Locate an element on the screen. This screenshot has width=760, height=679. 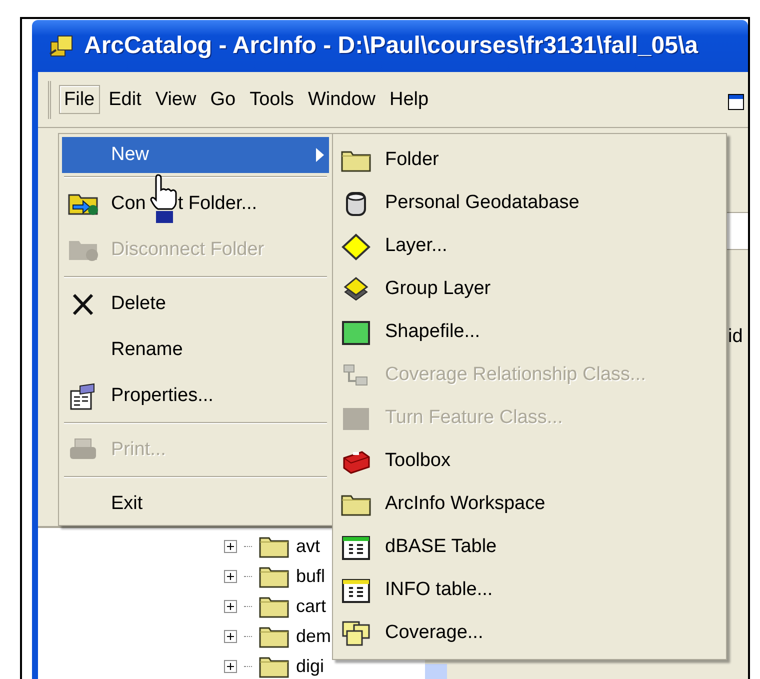
tree-item: dem is located at coordinates (314, 636).